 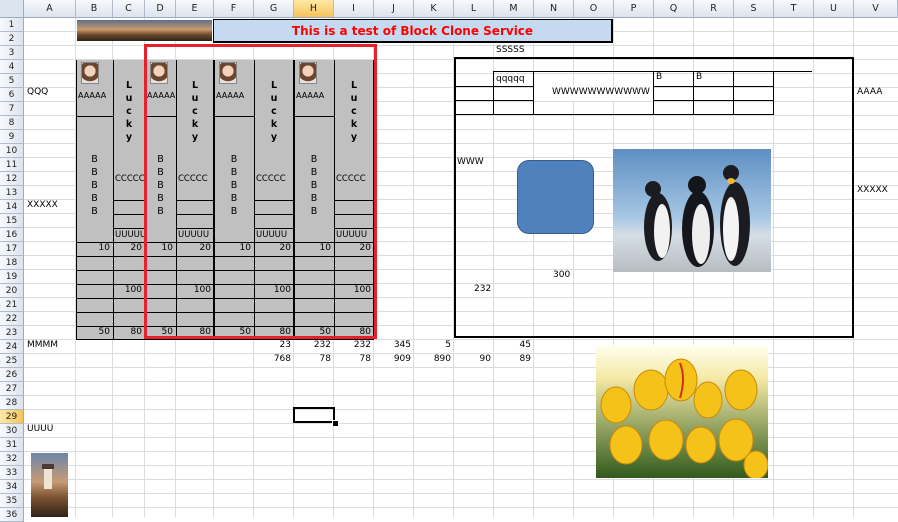 What do you see at coordinates (49, 485) in the screenshot?
I see `lighthouse-image` at bounding box center [49, 485].